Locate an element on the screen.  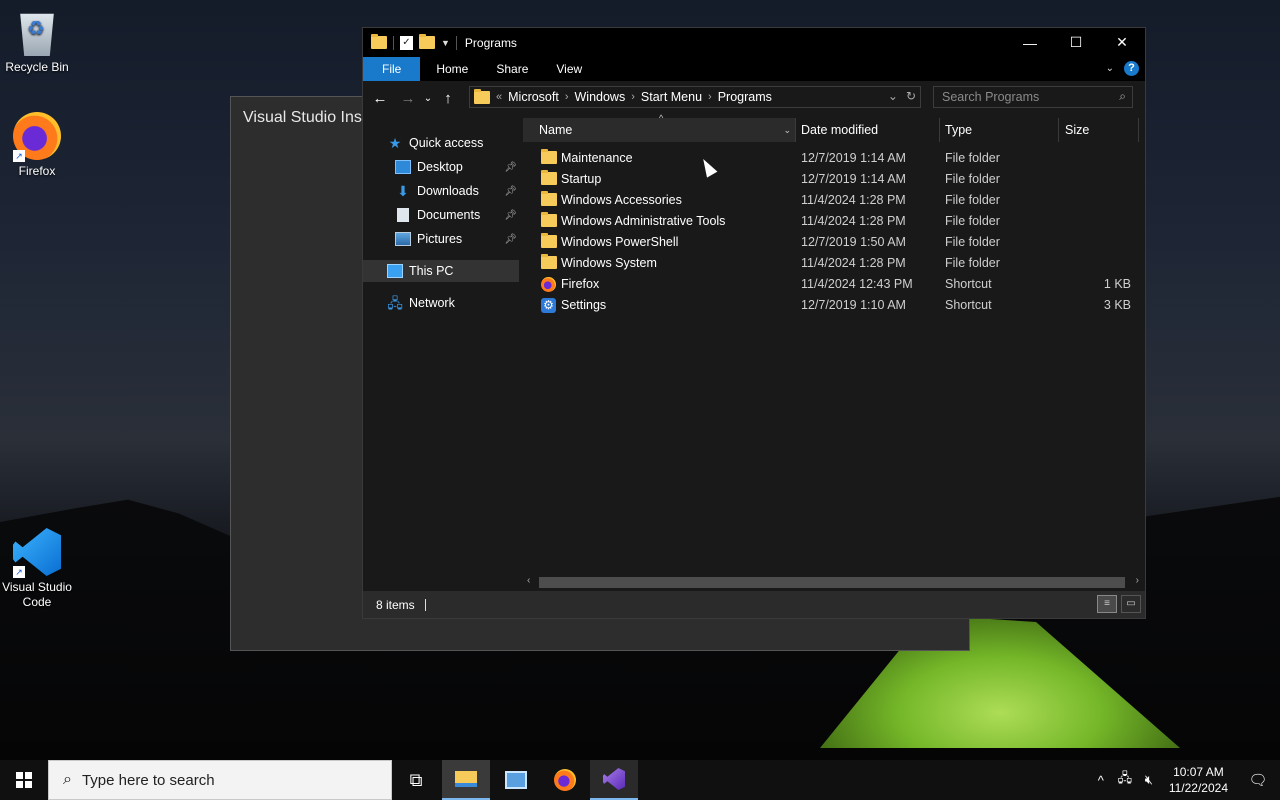
taskbar-visual-studio-installer is located at coordinates (614, 780).